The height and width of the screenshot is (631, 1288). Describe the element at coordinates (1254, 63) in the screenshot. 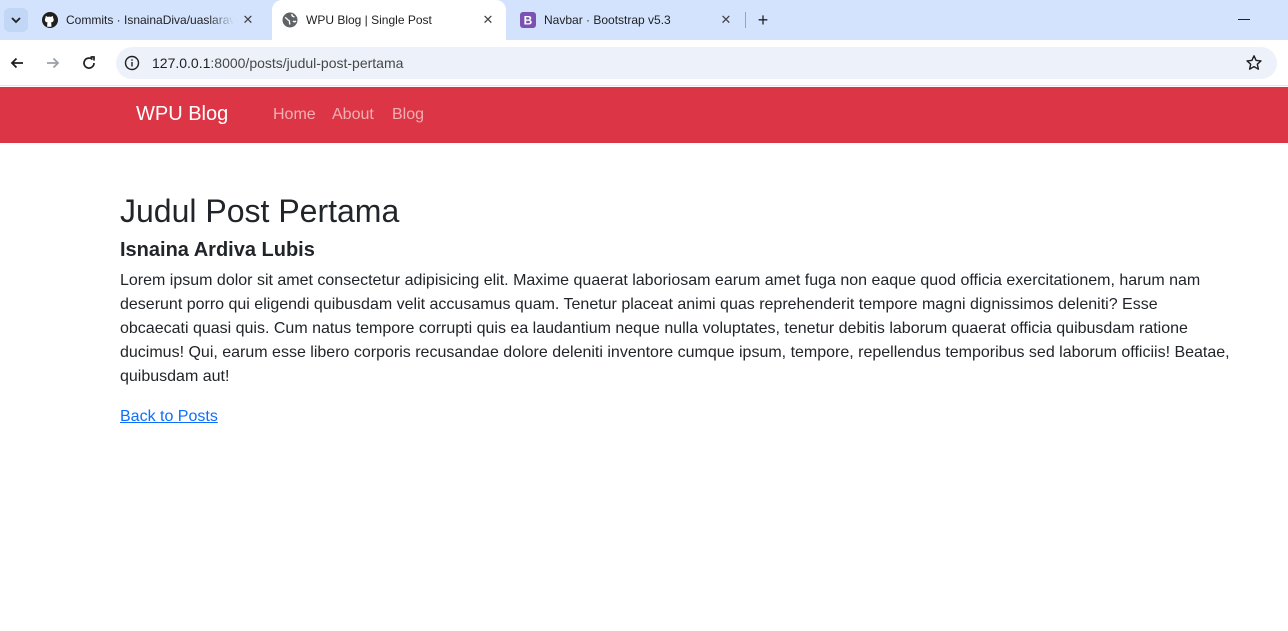

I see `star-icon` at that location.